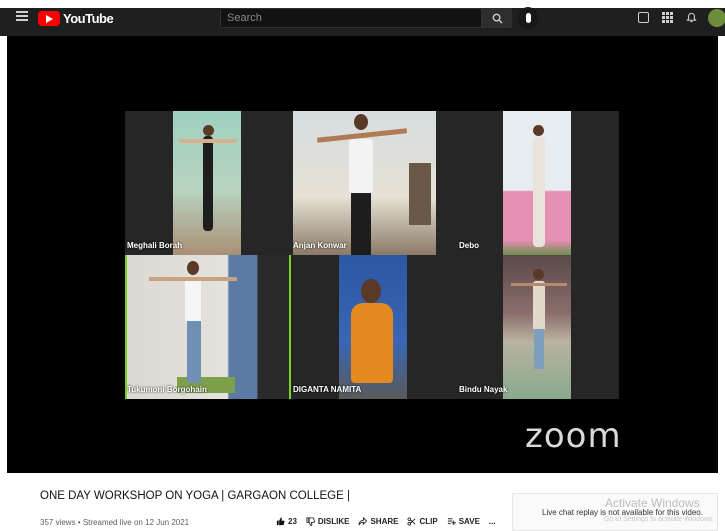 The height and width of the screenshot is (531, 725). What do you see at coordinates (691, 17) in the screenshot?
I see `notifications-bell-icon` at bounding box center [691, 17].